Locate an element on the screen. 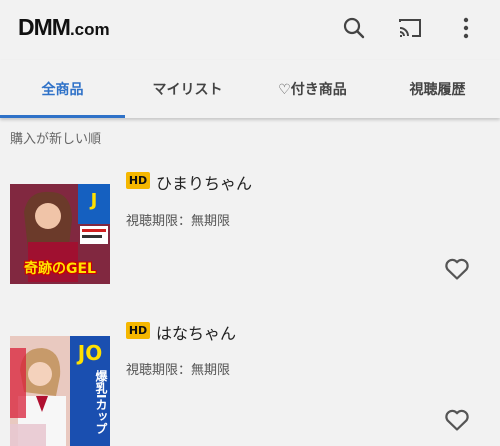 This screenshot has height=446, width=500. more-vert-icon is located at coordinates (466, 28).